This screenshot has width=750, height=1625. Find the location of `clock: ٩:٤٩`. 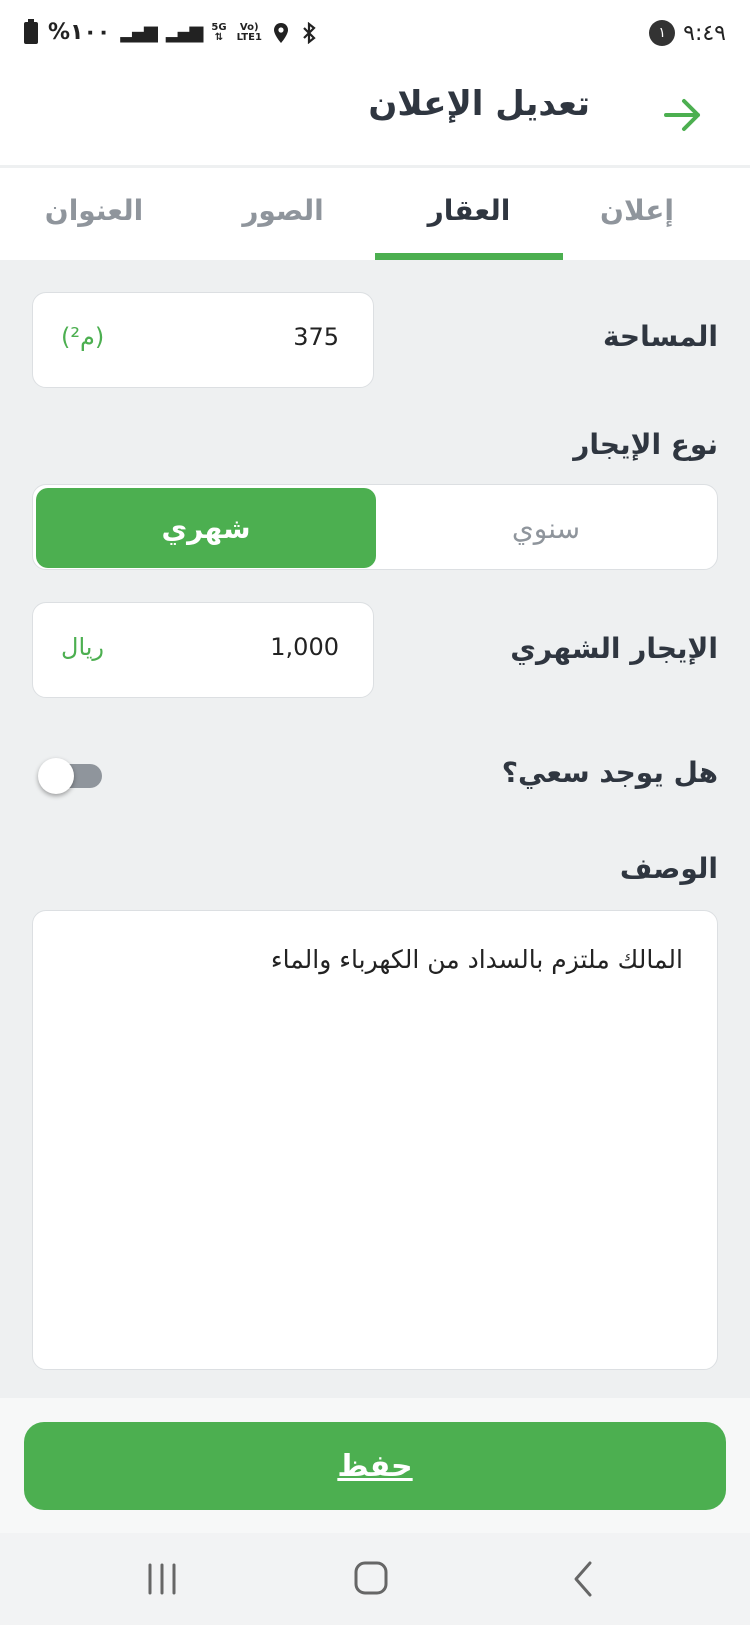

clock: ٩:٤٩ is located at coordinates (704, 33).